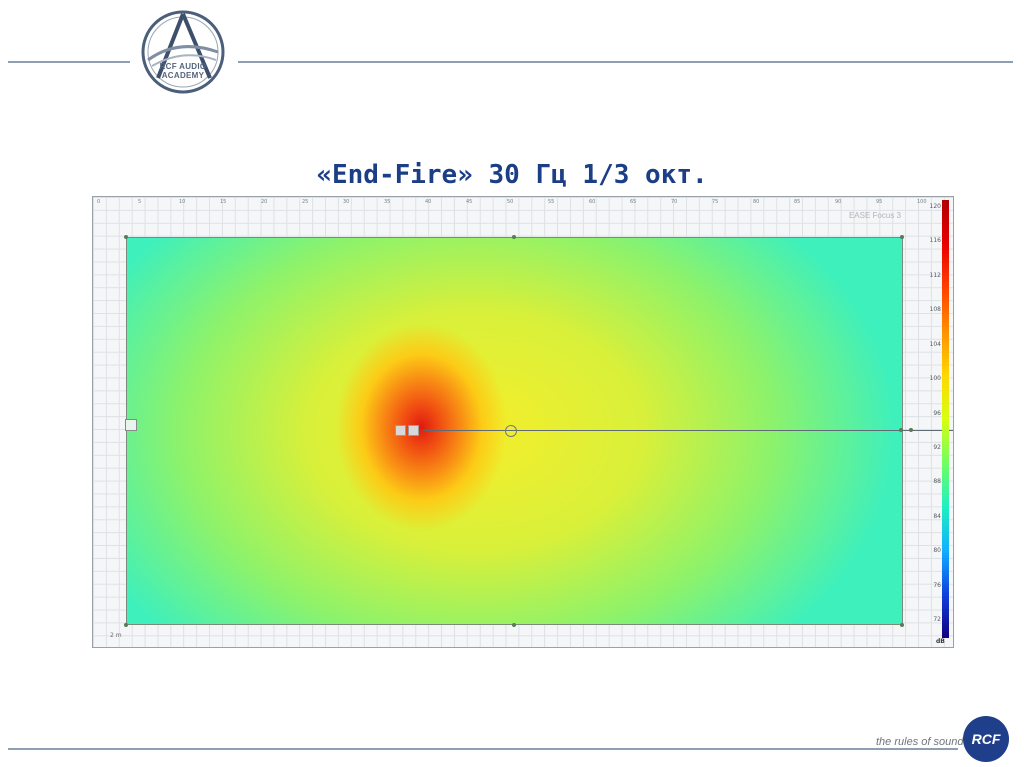 Image resolution: width=1024 pixels, height=767 pixels. Describe the element at coordinates (935, 379) in the screenshot. I see `colorbar-tick-label: 100` at that location.